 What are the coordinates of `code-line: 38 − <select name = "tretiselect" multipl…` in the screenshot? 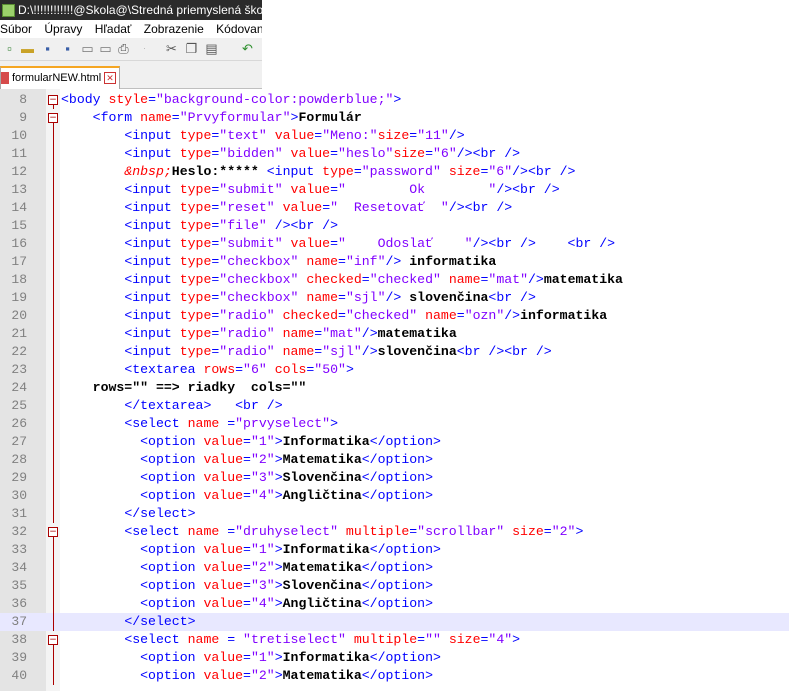 It's located at (394, 640).